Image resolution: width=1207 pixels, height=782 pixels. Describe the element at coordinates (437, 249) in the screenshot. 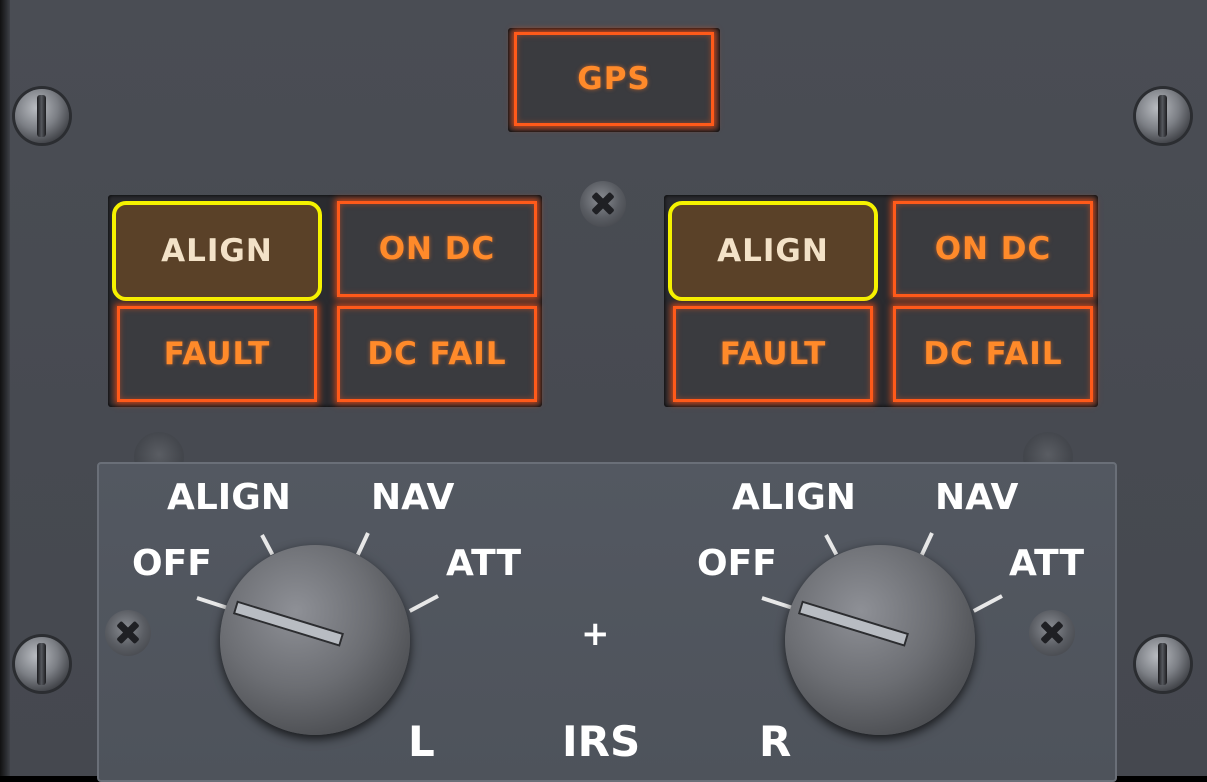

I see `left-on-dc-annunciator: ON DC` at that location.